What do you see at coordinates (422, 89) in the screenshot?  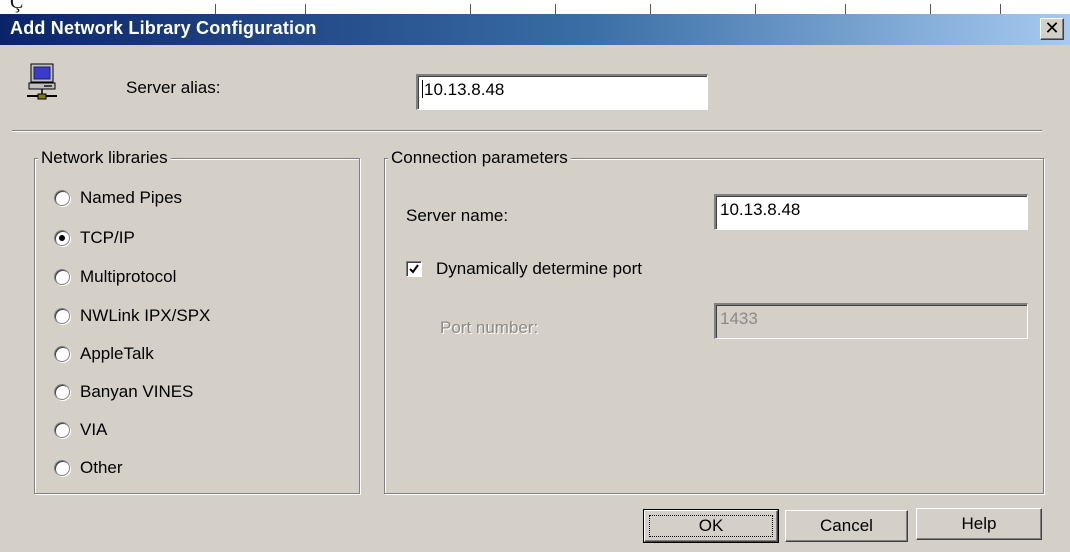 I see `text-caret` at bounding box center [422, 89].